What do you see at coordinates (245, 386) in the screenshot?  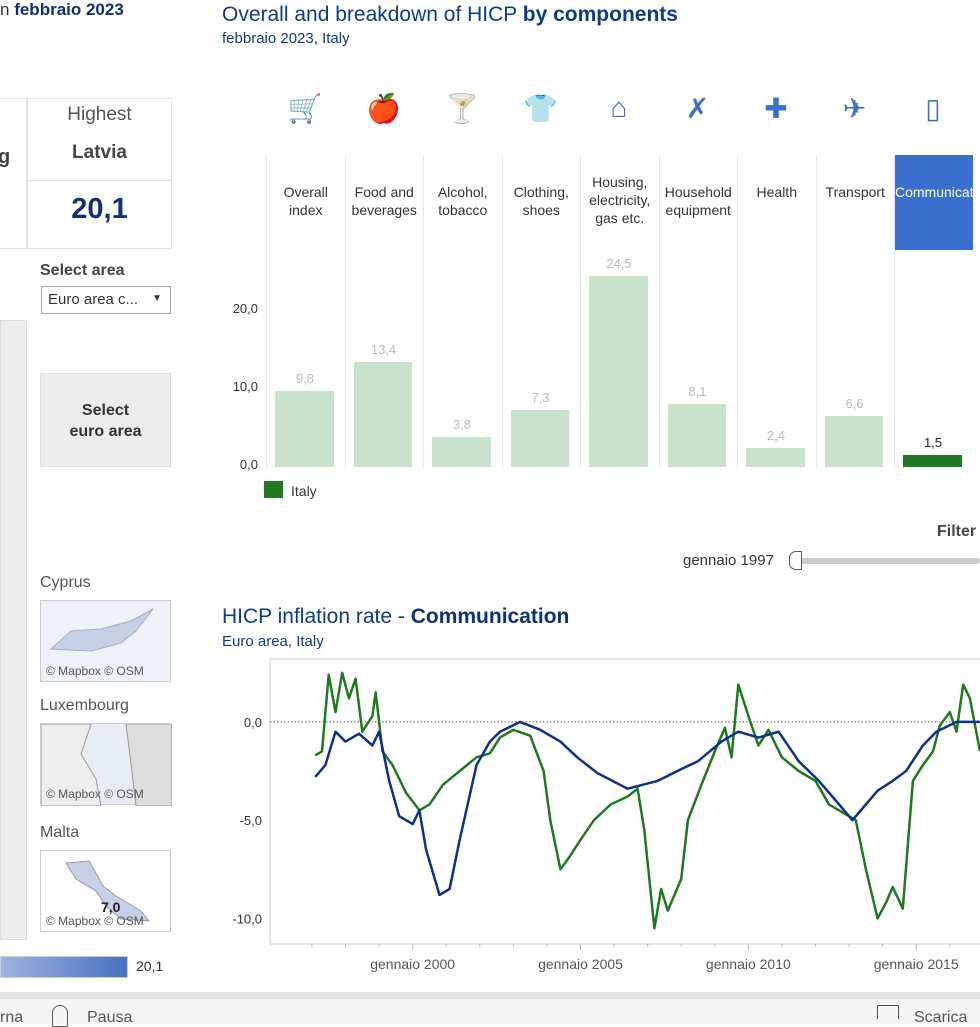 I see `y-tick-label: 10,0` at bounding box center [245, 386].